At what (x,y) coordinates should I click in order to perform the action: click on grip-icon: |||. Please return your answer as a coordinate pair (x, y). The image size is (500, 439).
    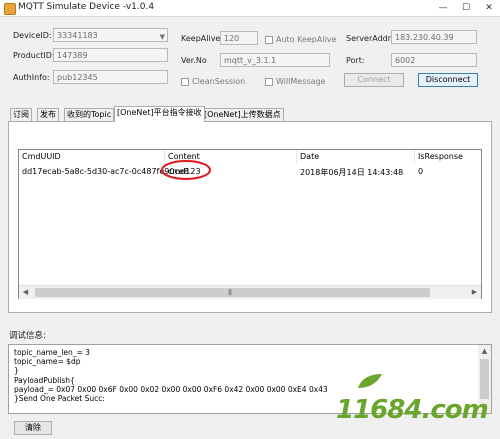
    Looking at the image, I should click on (230, 292).